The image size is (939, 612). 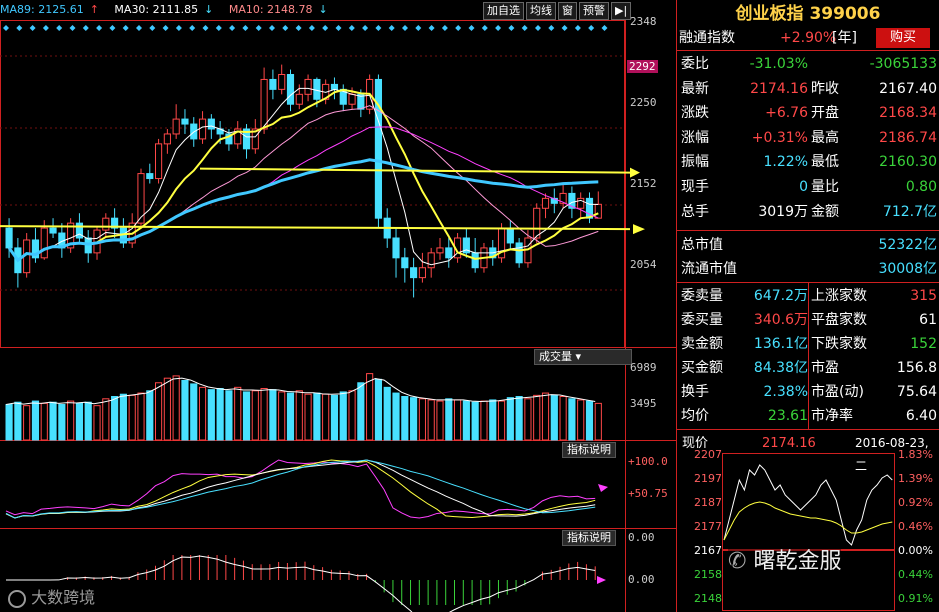 What do you see at coordinates (915, 574) in the screenshot?
I see `intraday-right-tick: 0.44%` at bounding box center [915, 574].